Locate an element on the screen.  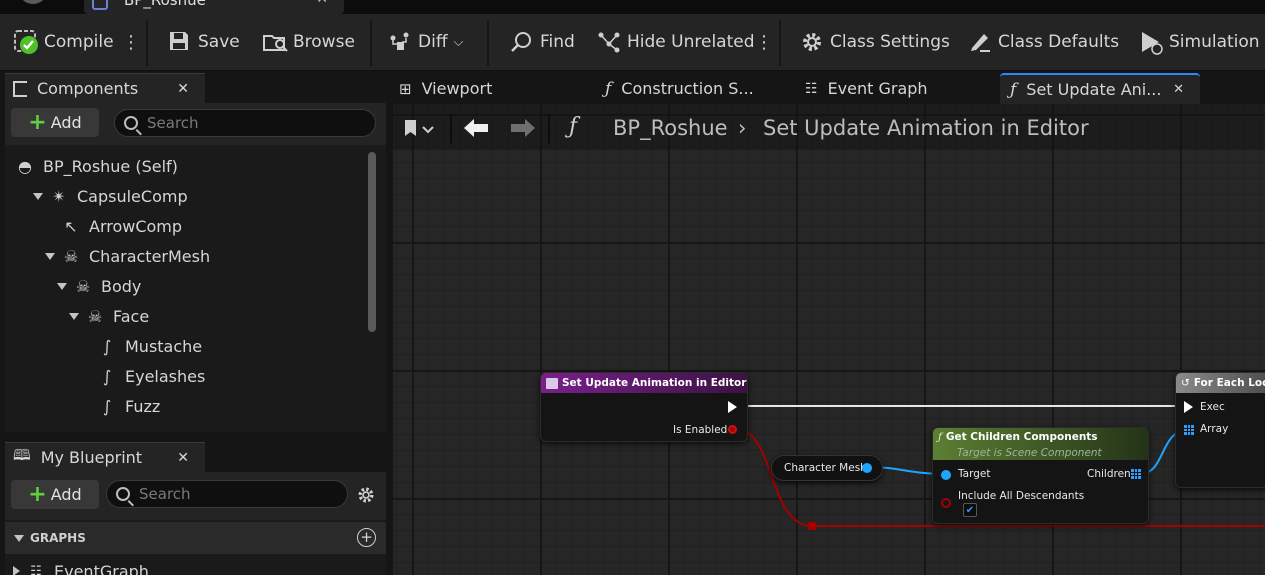
children-label: Children is located at coordinates (1109, 474).